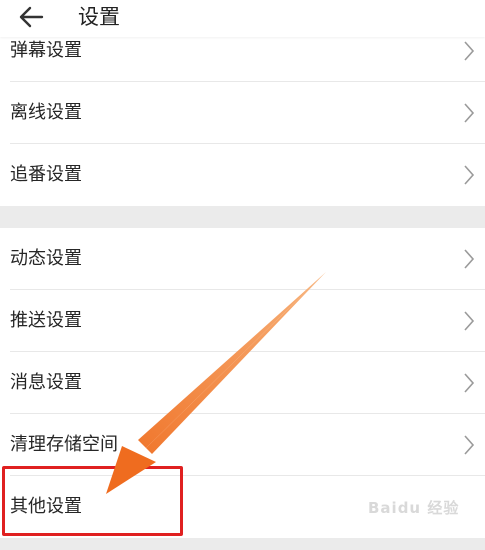 This screenshot has width=485, height=550. I want to click on row-label: 离线设置, so click(46, 112).